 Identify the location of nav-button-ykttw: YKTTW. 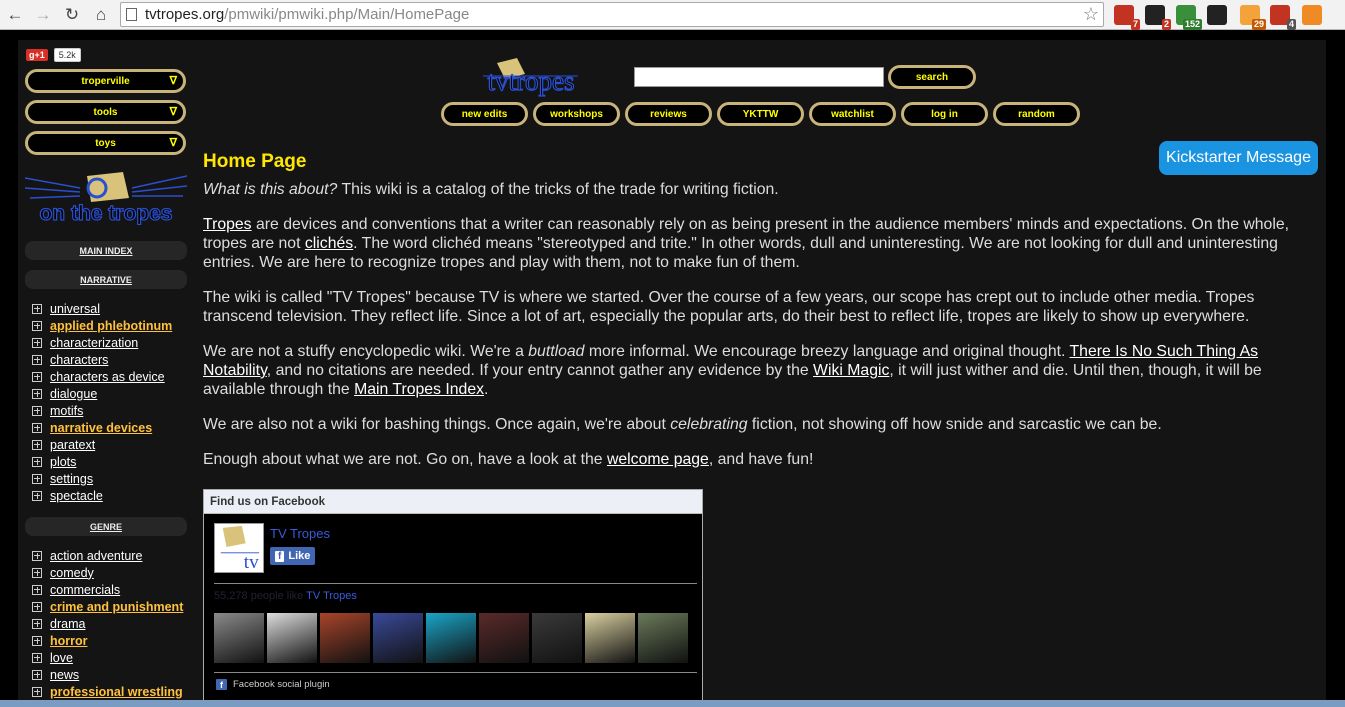
(760, 114).